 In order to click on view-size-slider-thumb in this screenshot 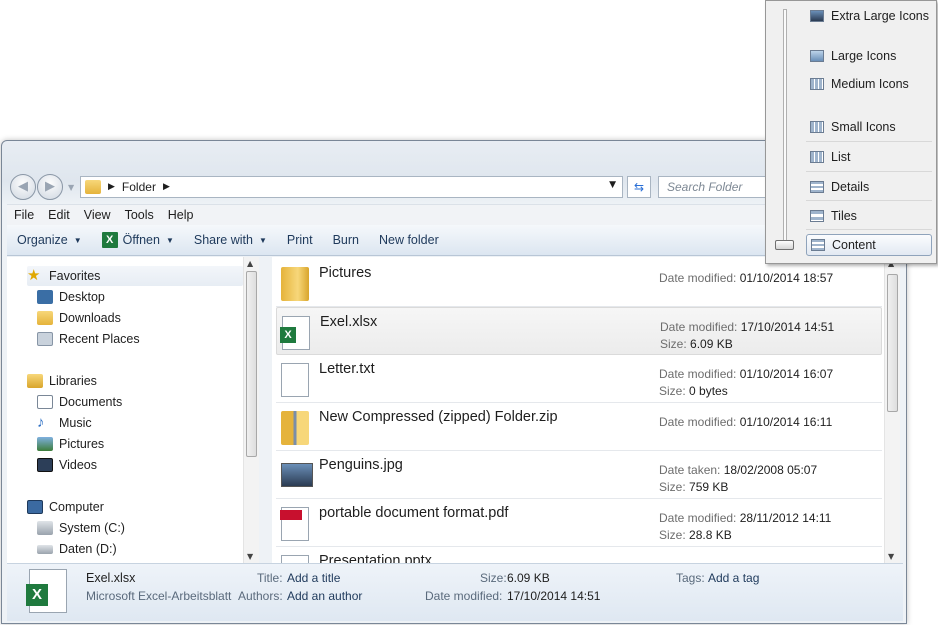, I will do `click(784, 245)`.